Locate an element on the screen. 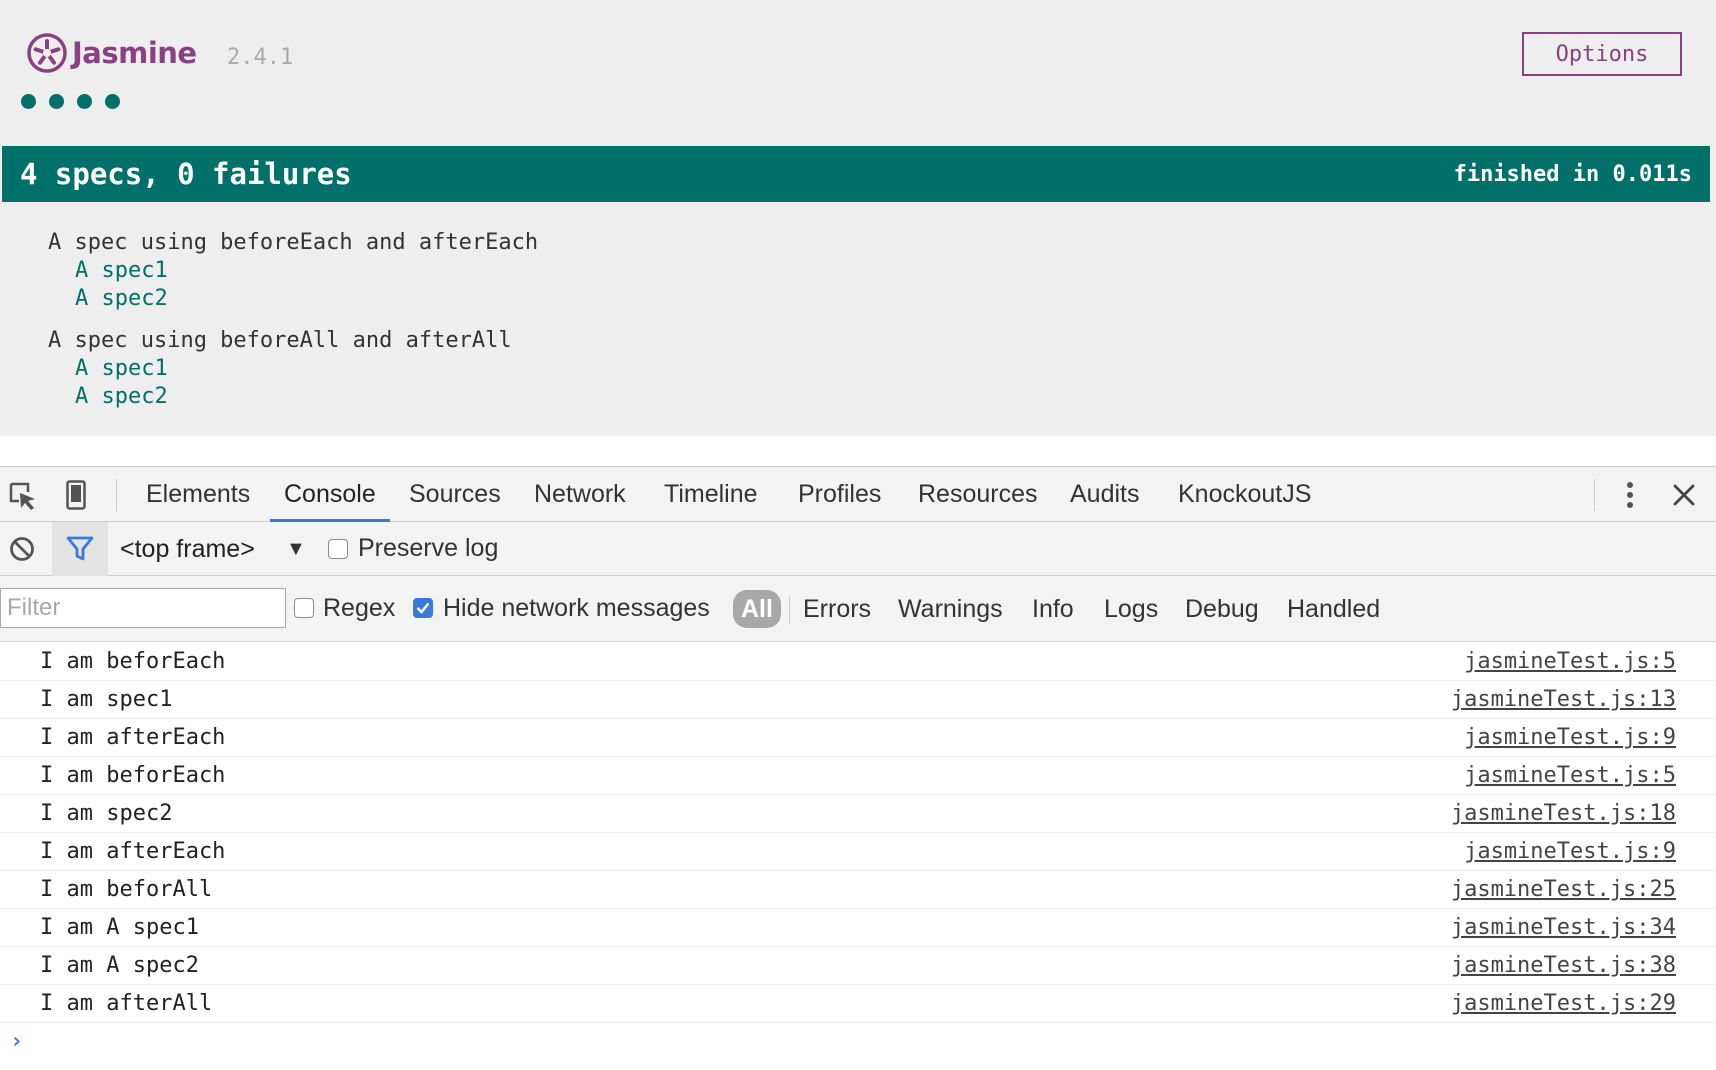 The height and width of the screenshot is (1070, 1716). source-link: jasmineTest.js:29 is located at coordinates (1563, 1004).